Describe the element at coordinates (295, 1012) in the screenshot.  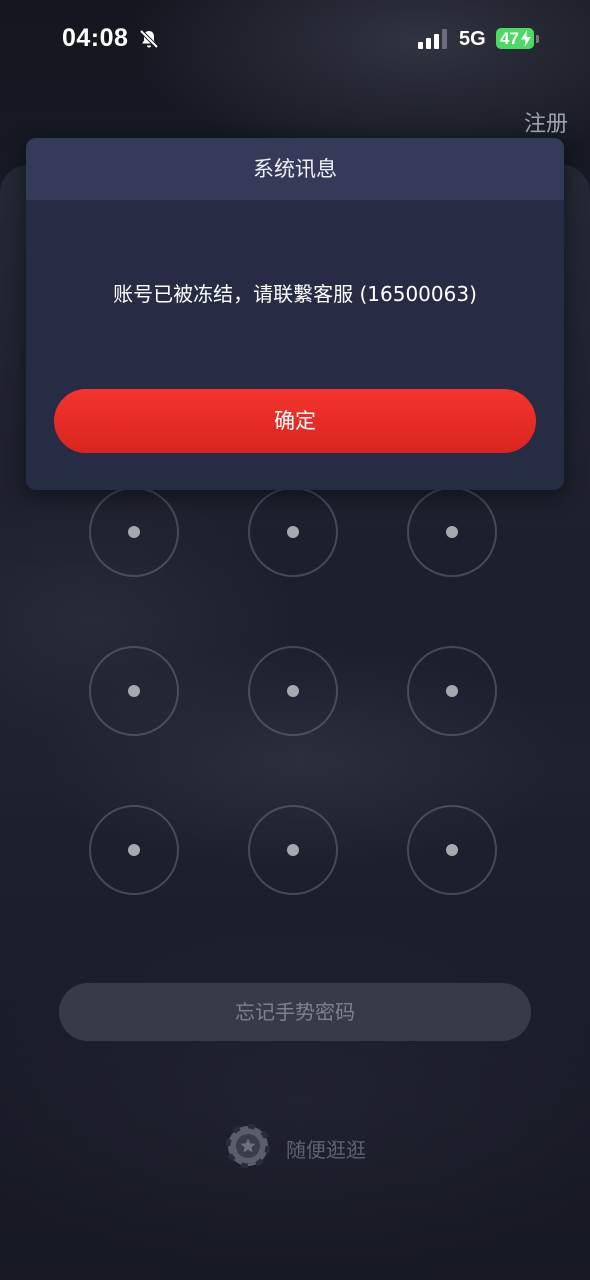
I see `forgot-gesture-password-button: 忘记手势密码` at that location.